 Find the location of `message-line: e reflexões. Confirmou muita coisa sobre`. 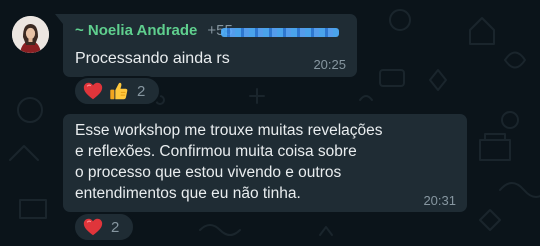

message-line: e reflexões. Confirmou muita coisa sobre is located at coordinates (216, 151).